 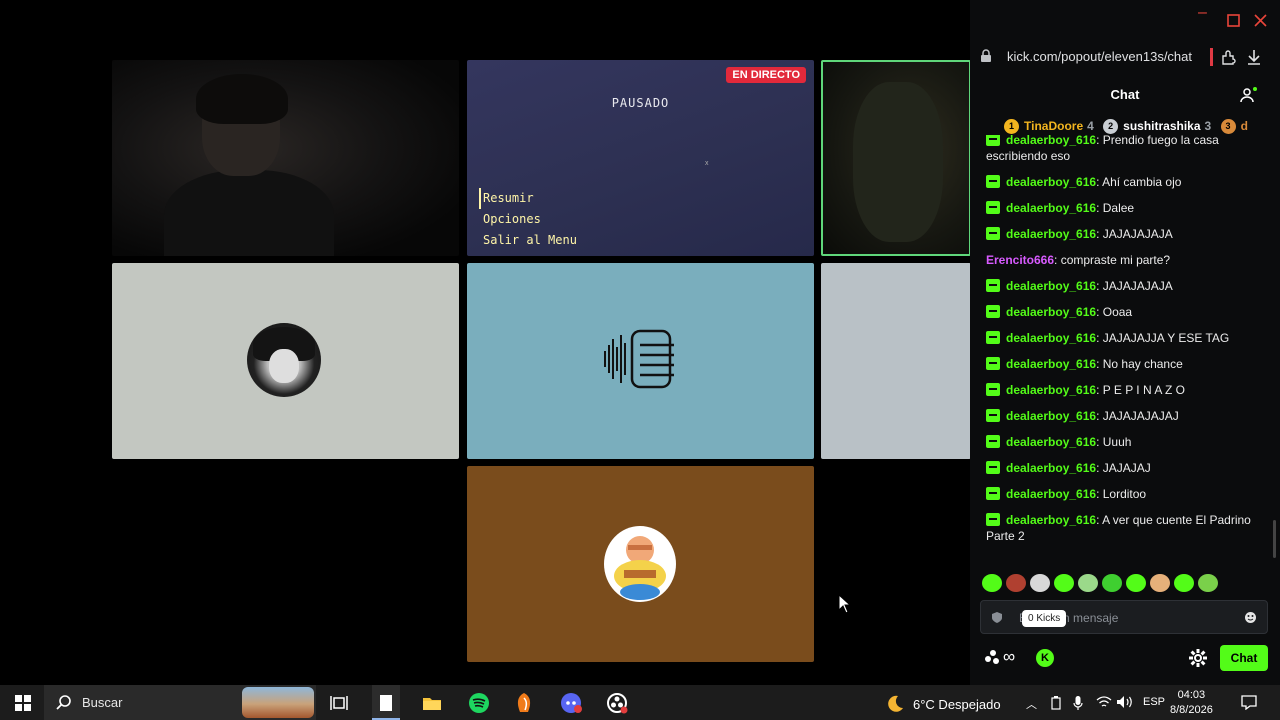 I want to click on taskbar-app-obs, so click(x=617, y=702).